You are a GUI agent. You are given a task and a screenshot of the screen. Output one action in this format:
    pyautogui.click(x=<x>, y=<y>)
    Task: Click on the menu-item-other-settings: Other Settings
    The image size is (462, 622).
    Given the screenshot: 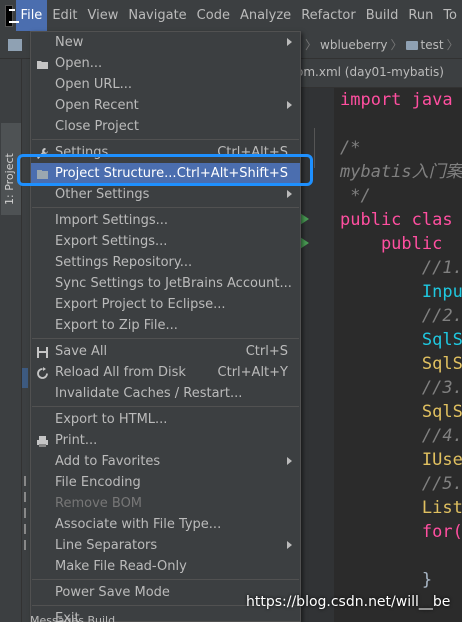 What is the action you would take?
    pyautogui.click(x=165, y=194)
    